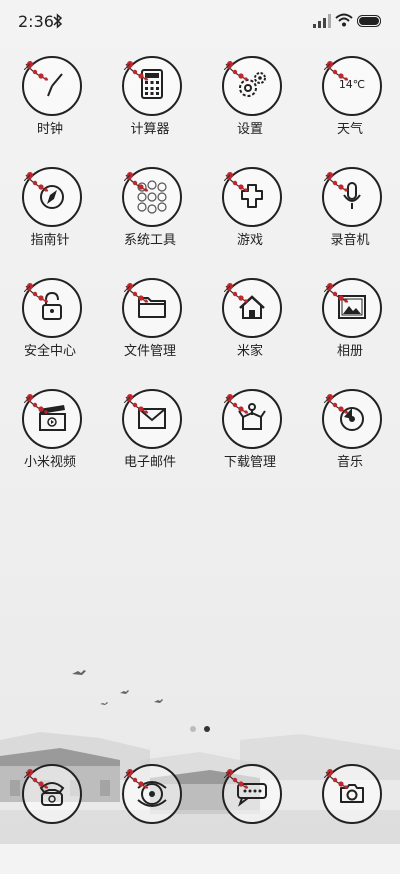 This screenshot has width=400, height=874. I want to click on app-label: 指南针, so click(50, 240).